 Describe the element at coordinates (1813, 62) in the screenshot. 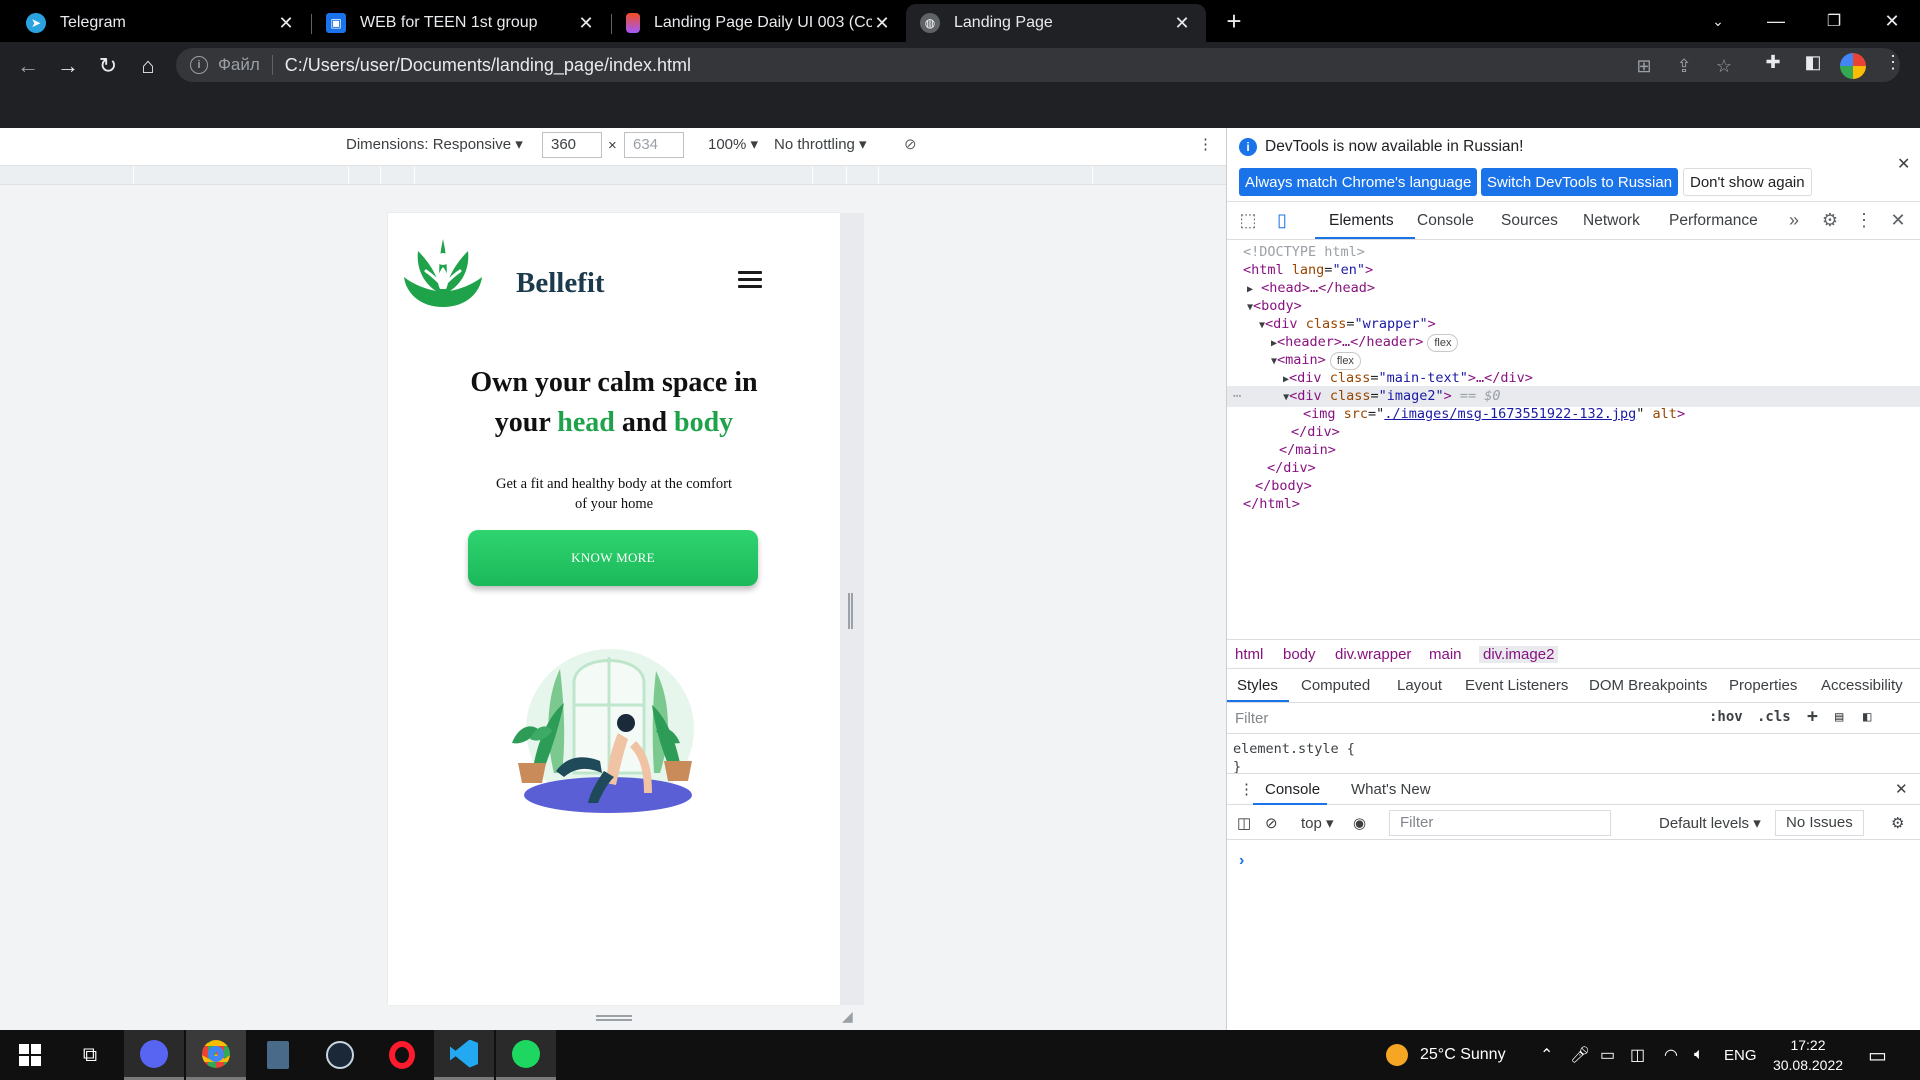

I see `side-panel-icon: ◧` at that location.